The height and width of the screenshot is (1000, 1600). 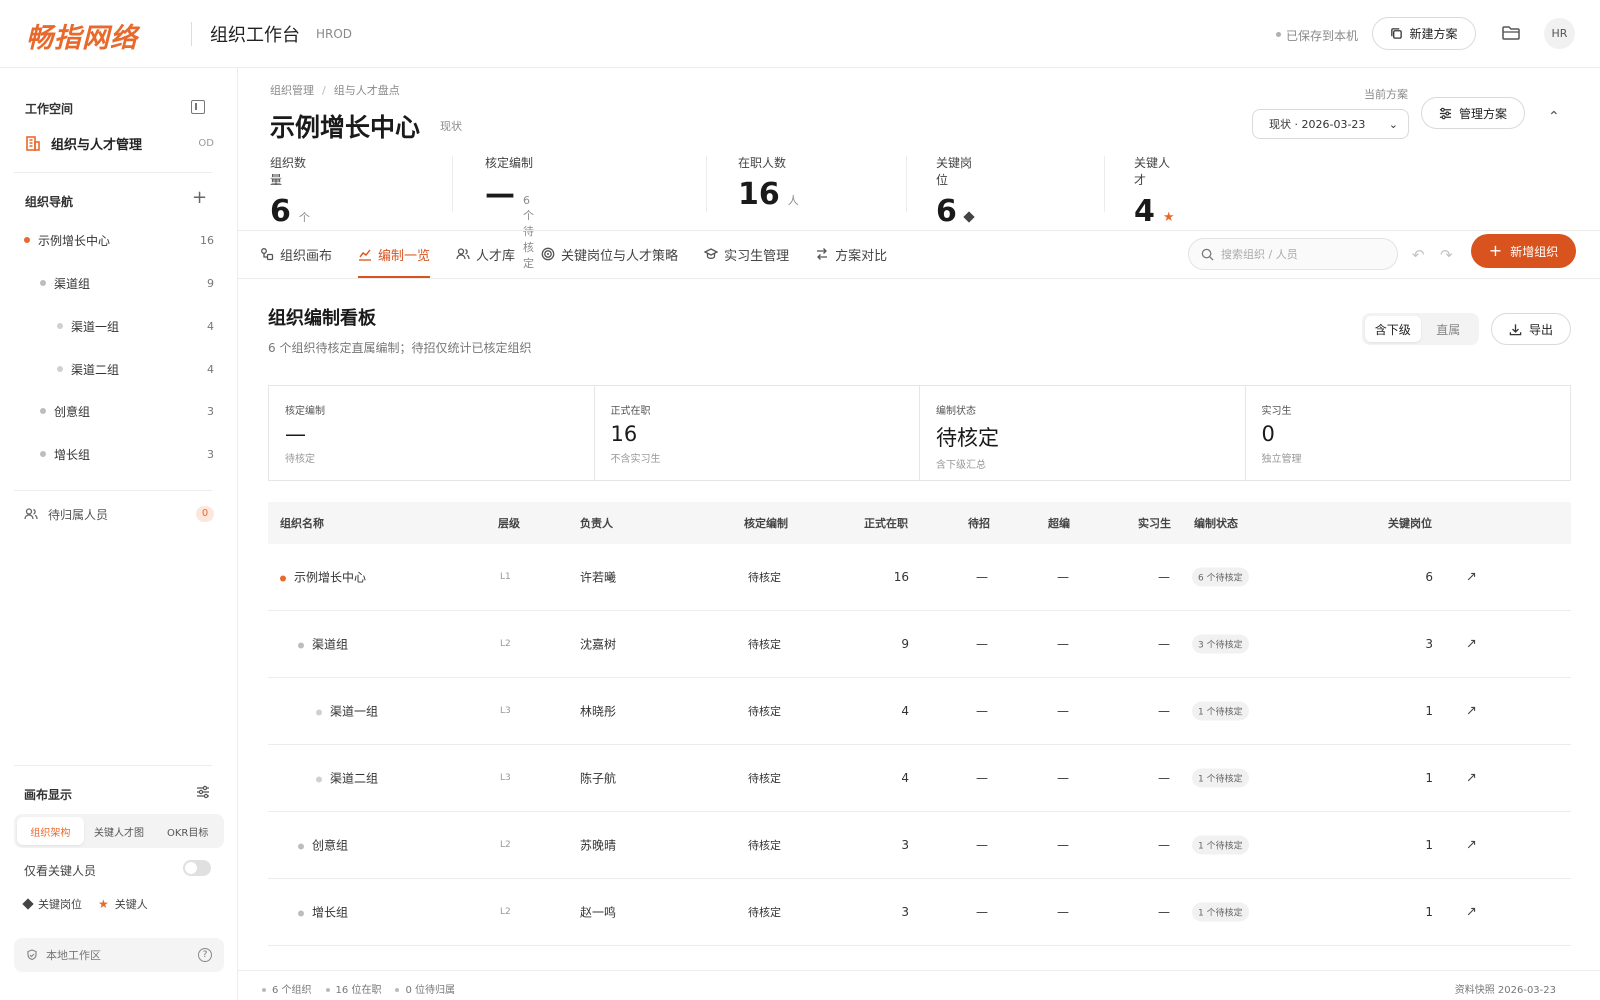 What do you see at coordinates (267, 254) in the screenshot?
I see `org-canvas-icon` at bounding box center [267, 254].